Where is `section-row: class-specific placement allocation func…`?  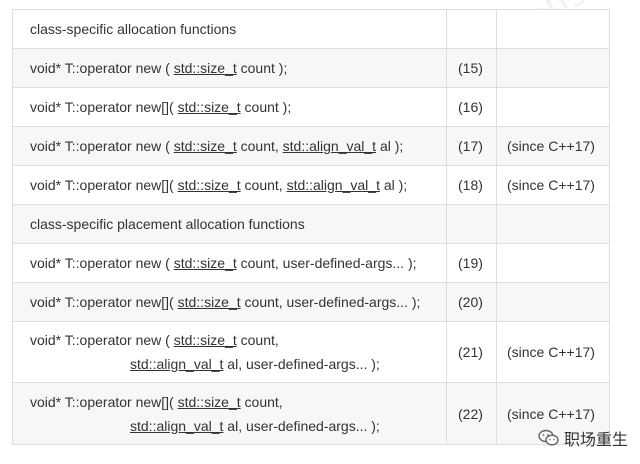
section-row: class-specific placement allocation func… is located at coordinates (311, 224).